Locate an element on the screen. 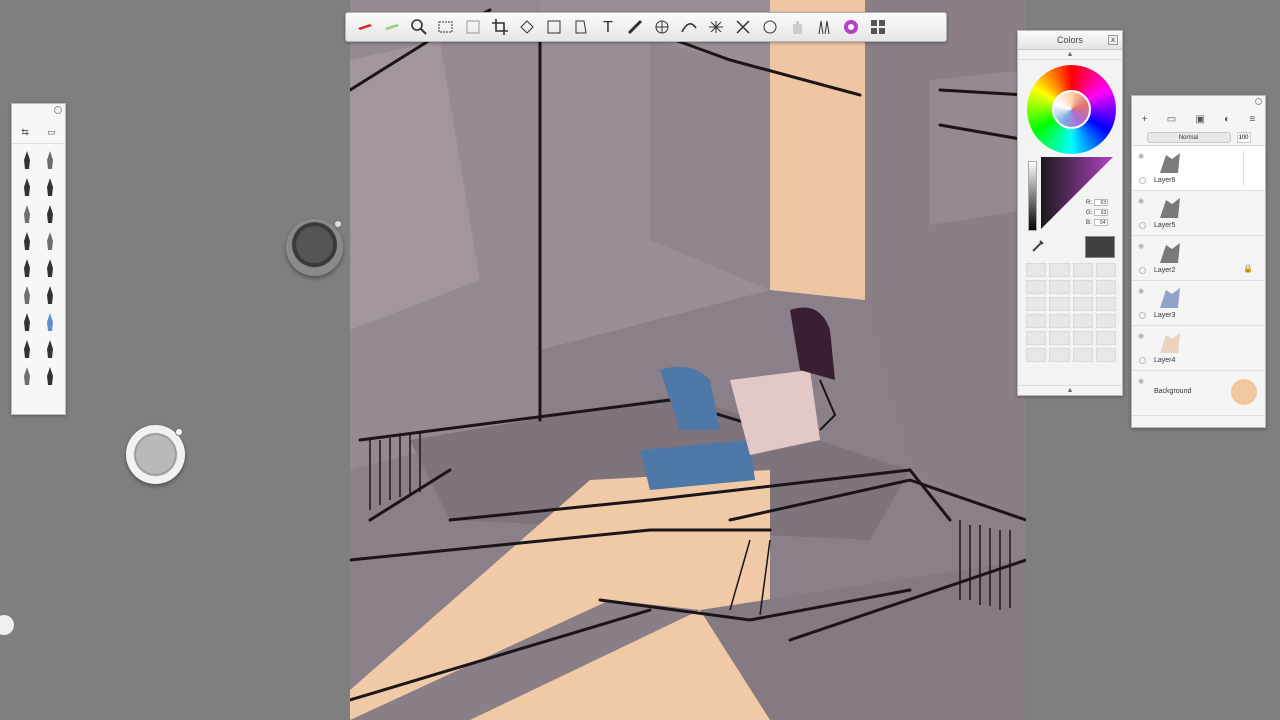 This screenshot has height=720, width=1280. opacity-field: 100 is located at coordinates (1243, 137).